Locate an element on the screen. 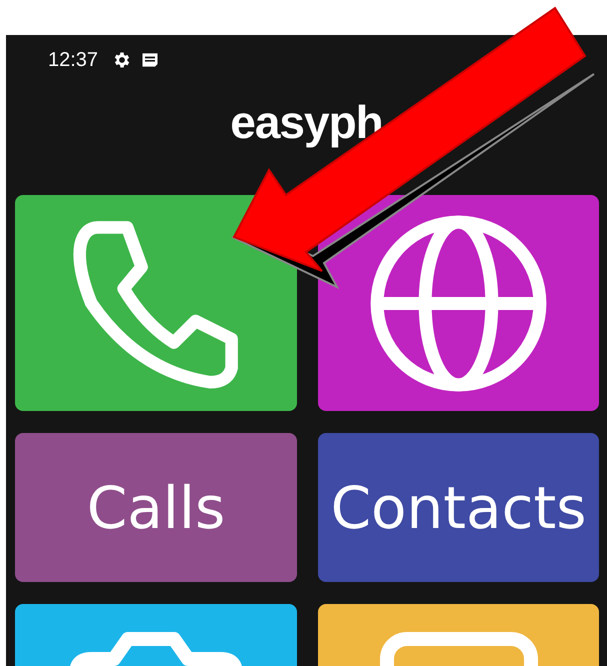 This screenshot has height=666, width=607. app-tile: Calls is located at coordinates (156, 507).